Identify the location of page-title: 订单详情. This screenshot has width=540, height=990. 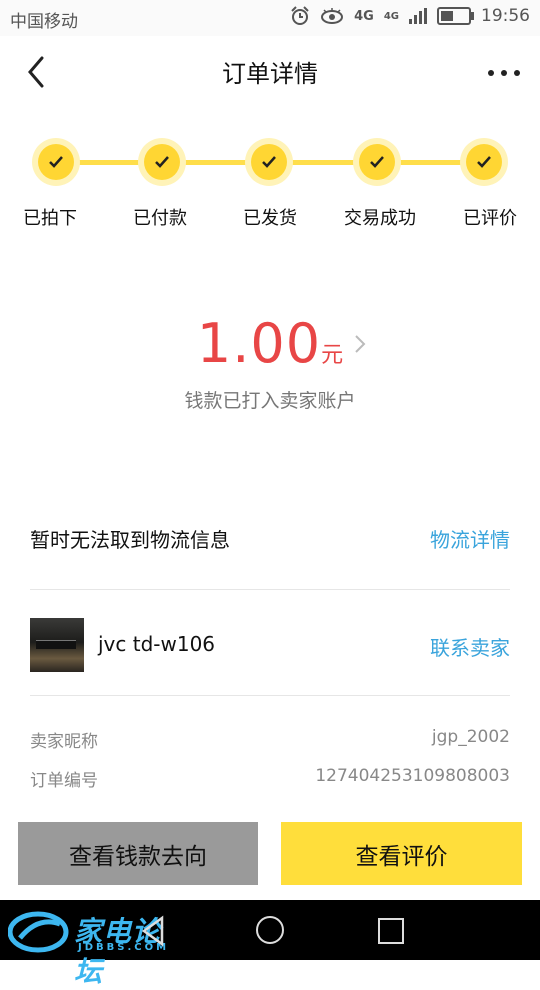
(270, 74).